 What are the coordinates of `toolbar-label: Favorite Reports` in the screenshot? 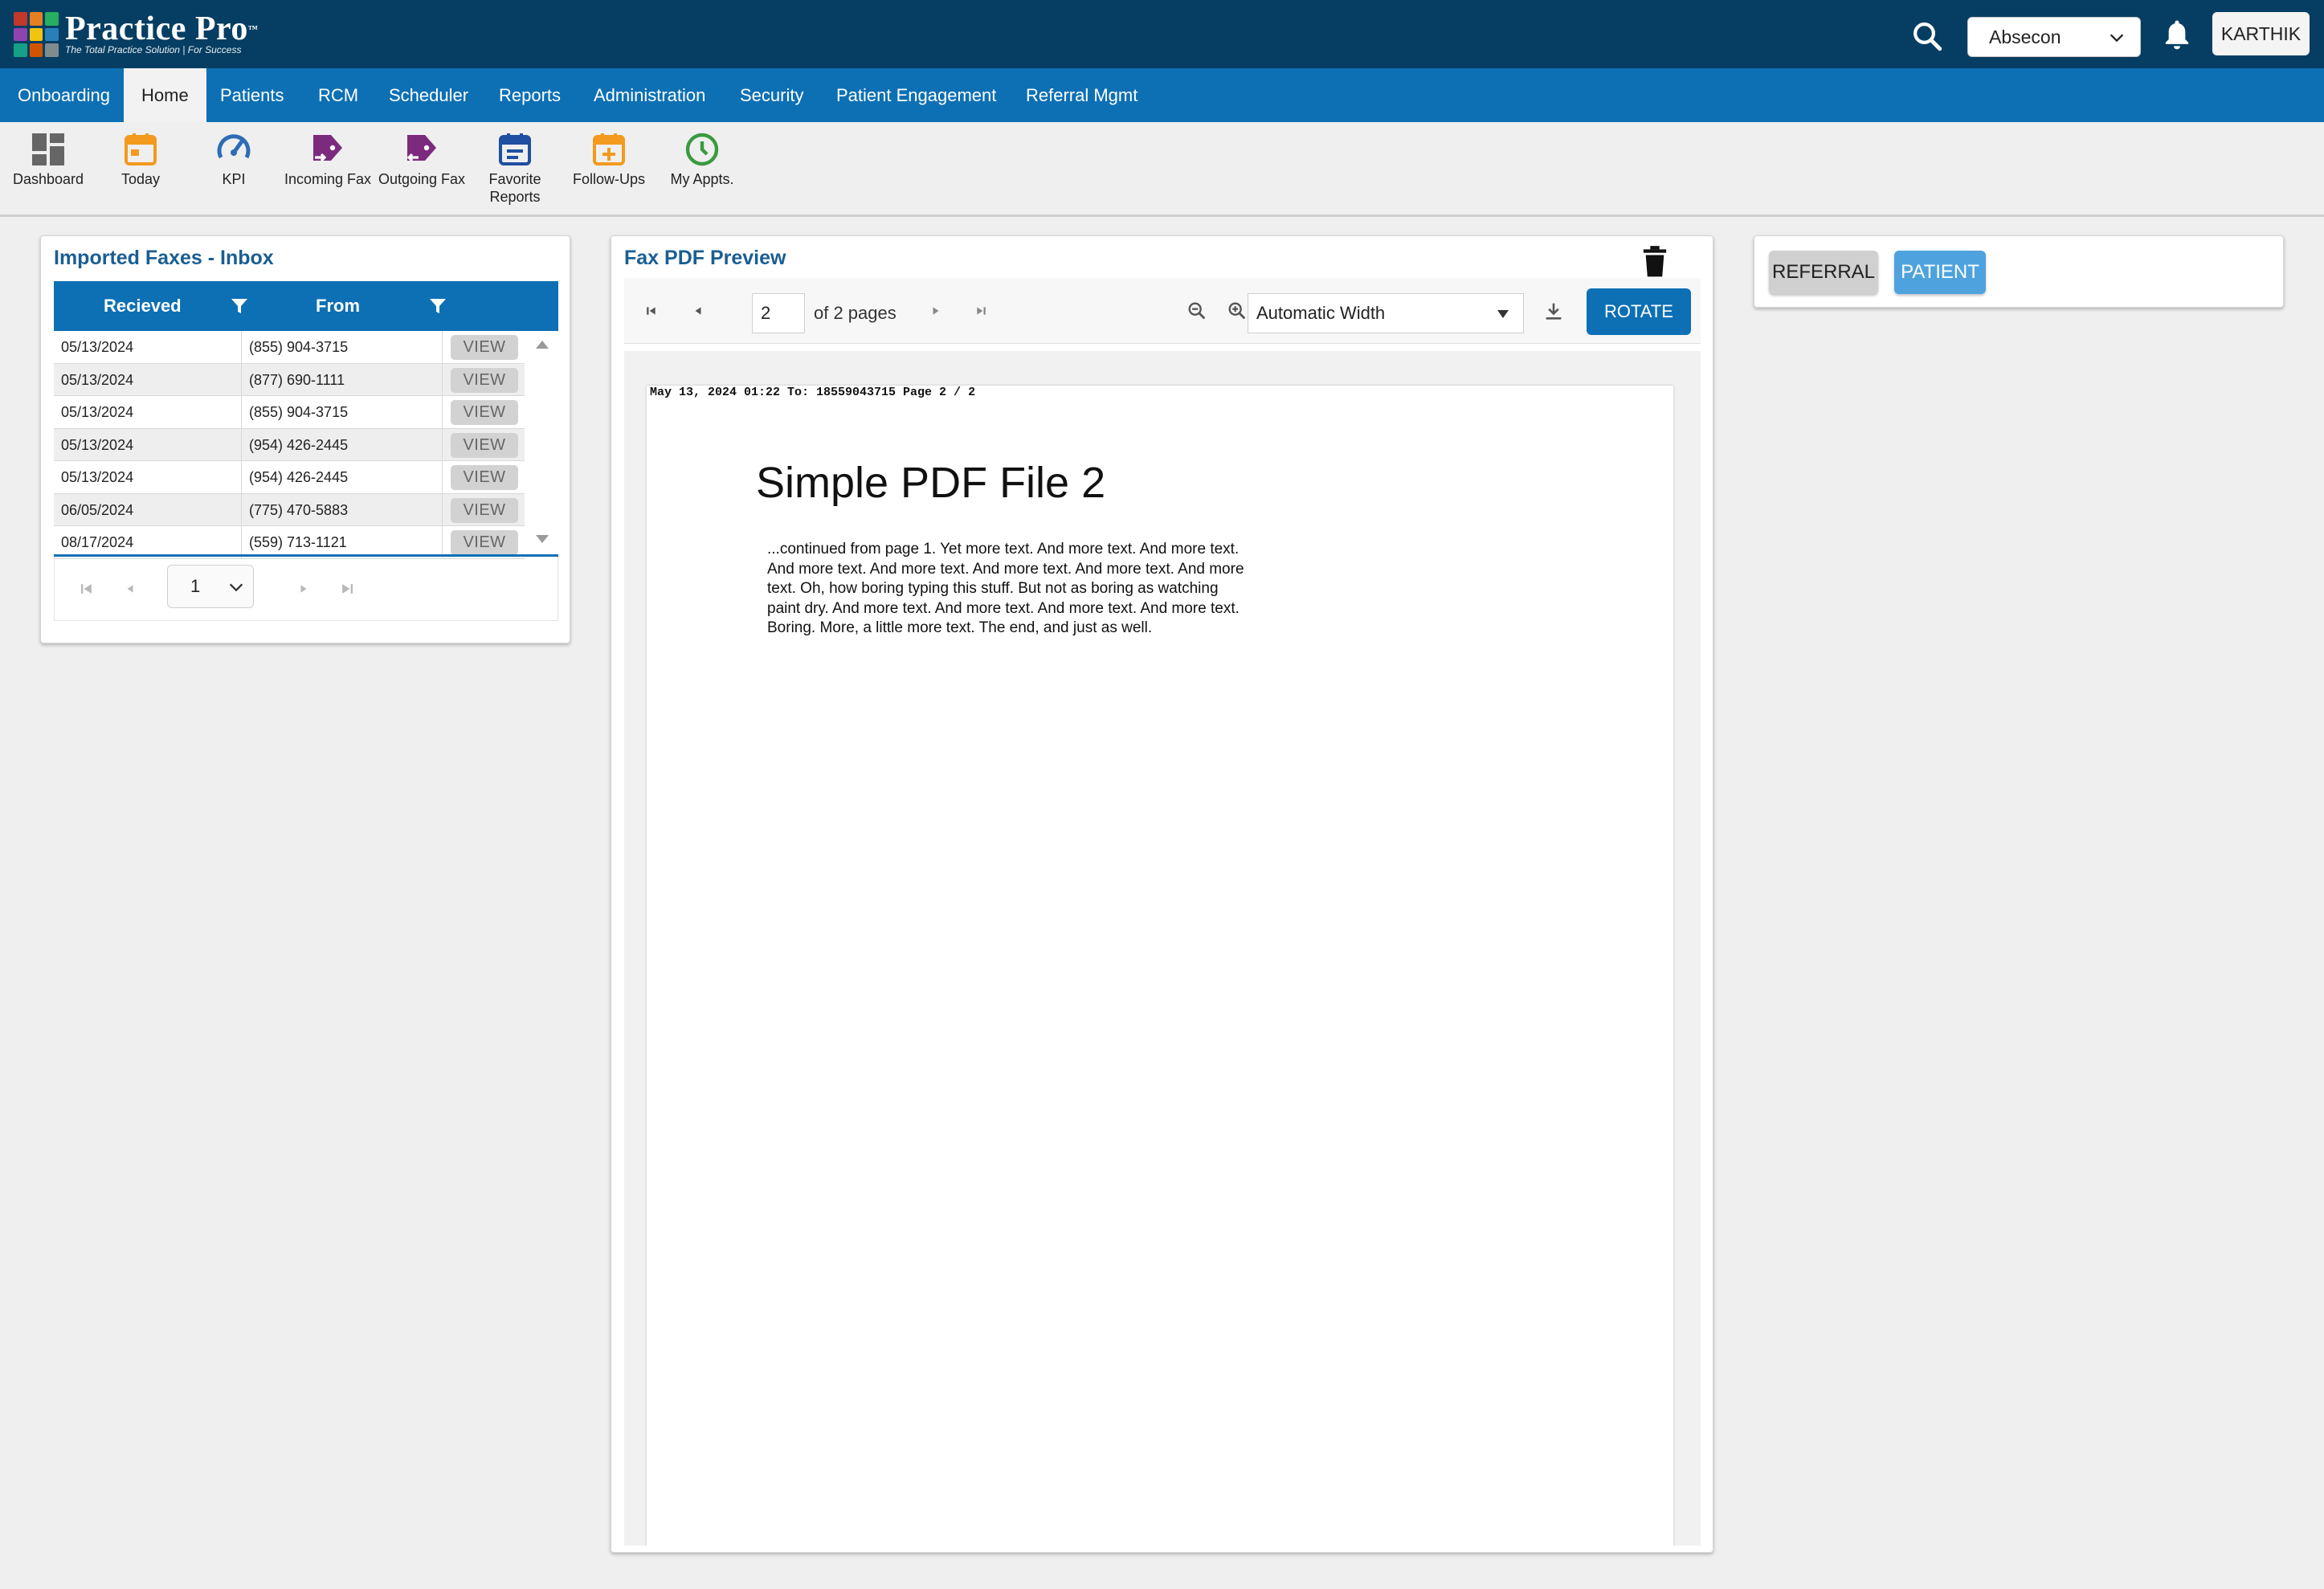 It's located at (514, 188).